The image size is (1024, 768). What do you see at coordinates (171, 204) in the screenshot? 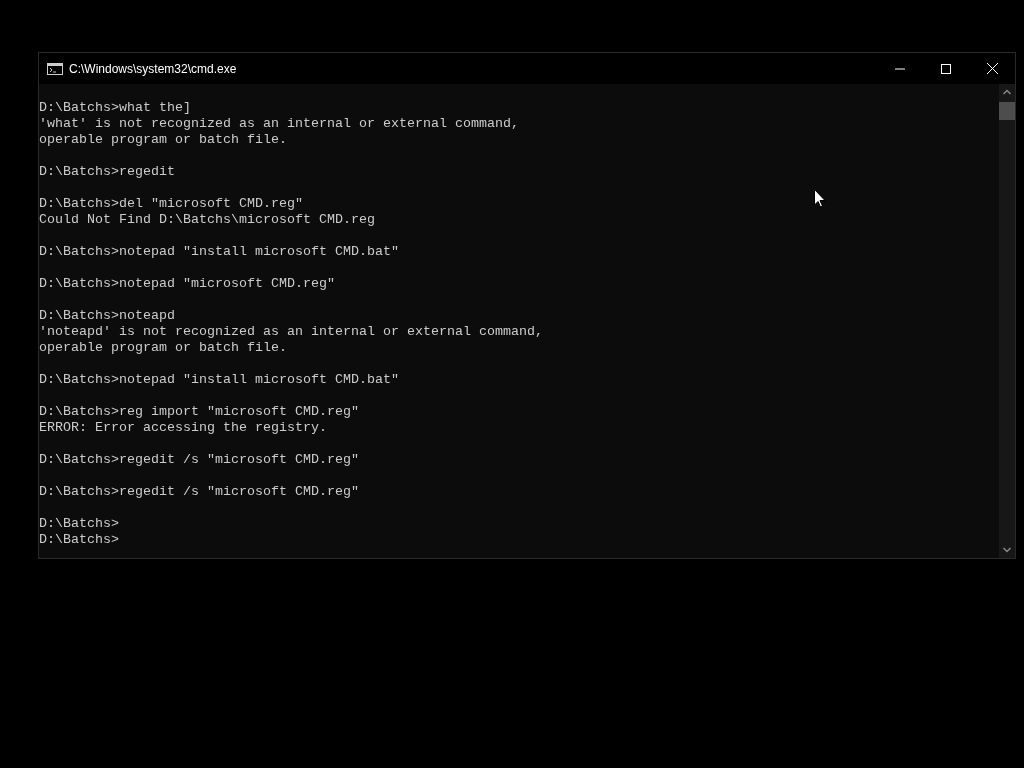
I see `console-line: D:\Batchs>del "microsoft CMD.reg"` at bounding box center [171, 204].